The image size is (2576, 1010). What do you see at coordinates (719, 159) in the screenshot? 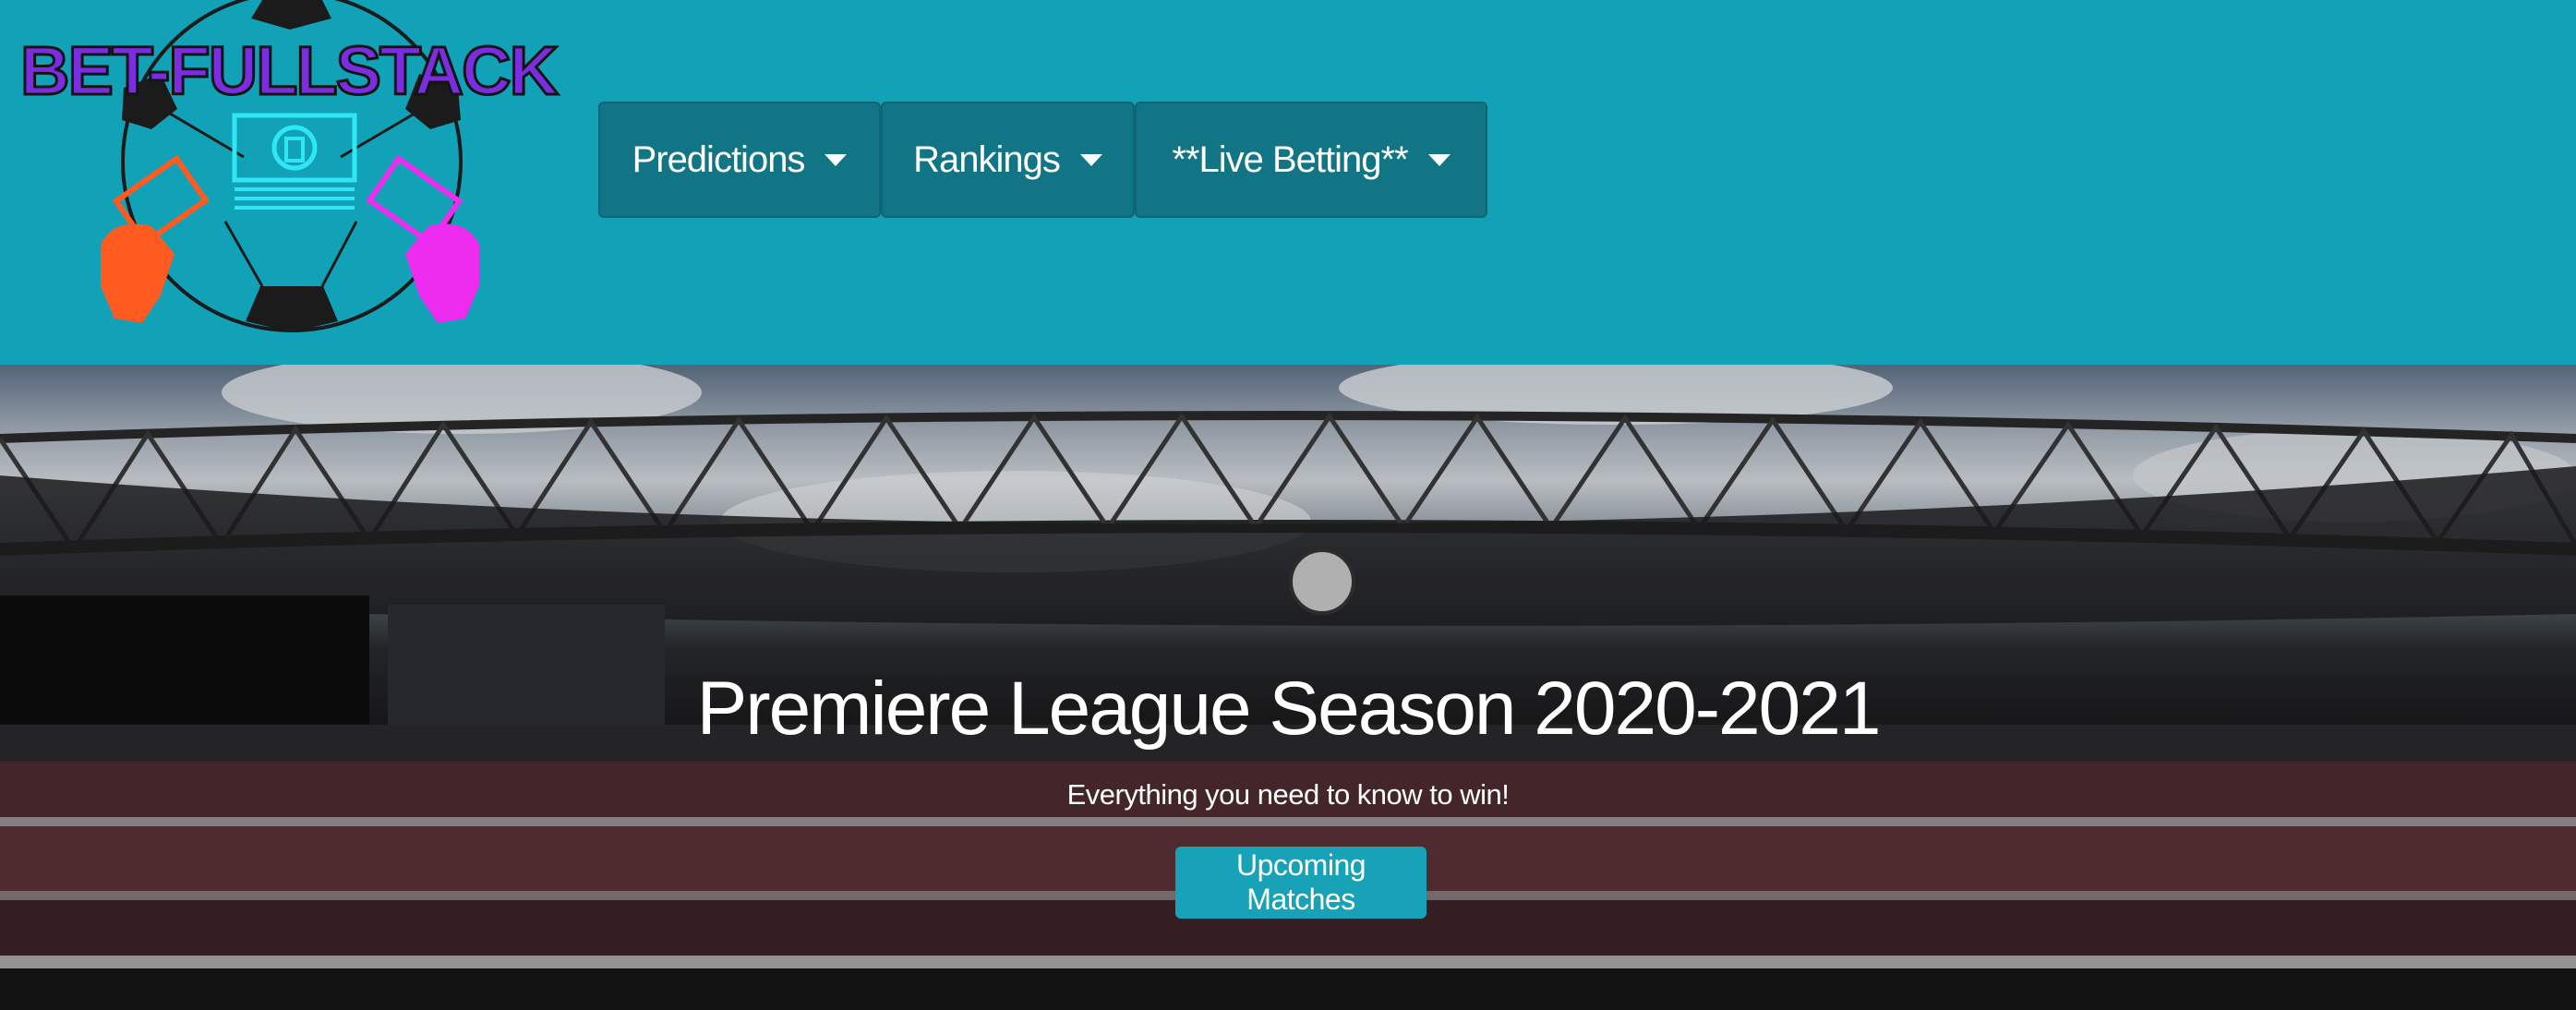
I see `nav-predictions-label: Predictions` at bounding box center [719, 159].